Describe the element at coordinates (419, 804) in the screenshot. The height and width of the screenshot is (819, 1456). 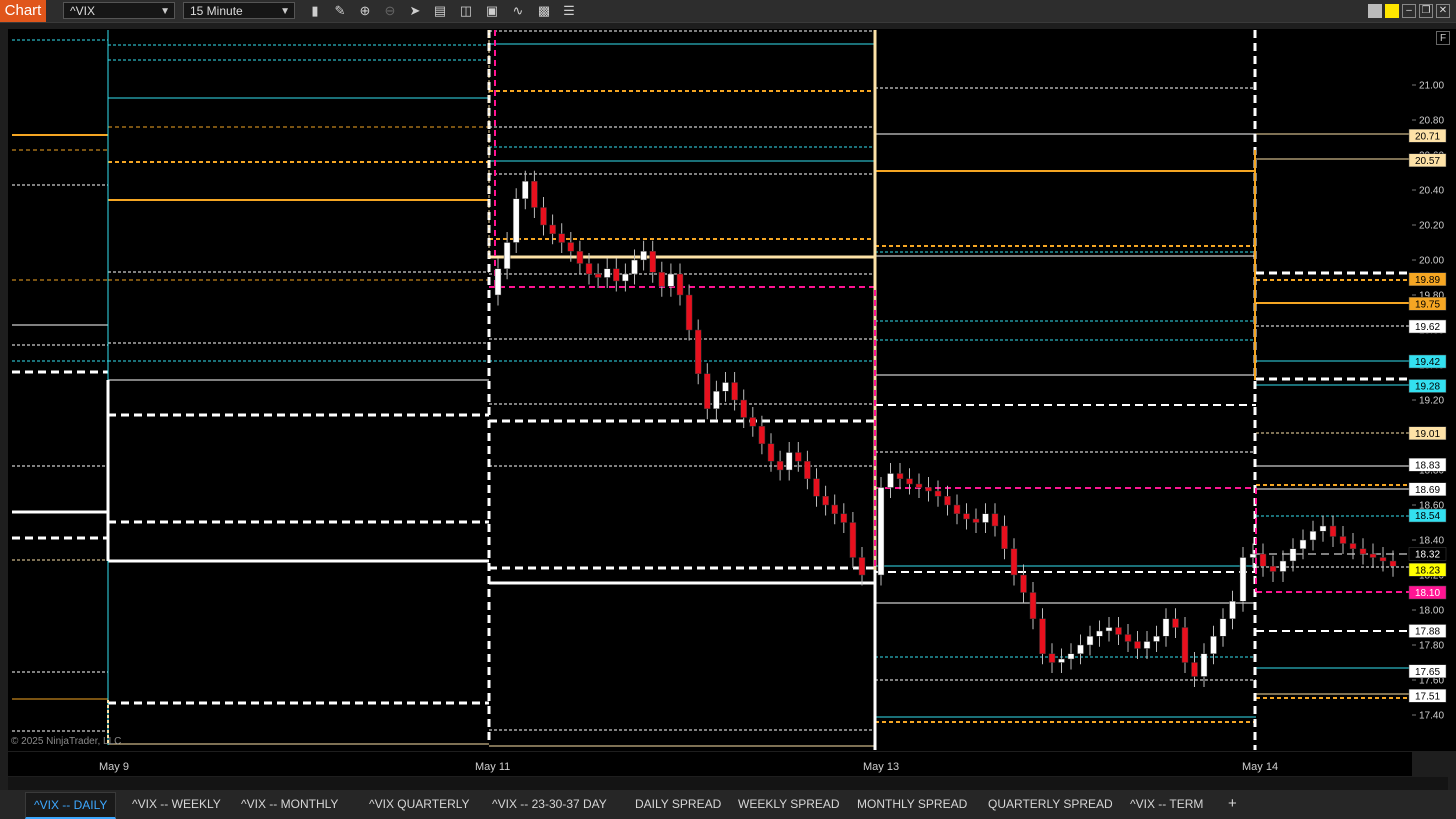
I see `tab-vix-quarterly: ^VIX QUARTERLY` at that location.